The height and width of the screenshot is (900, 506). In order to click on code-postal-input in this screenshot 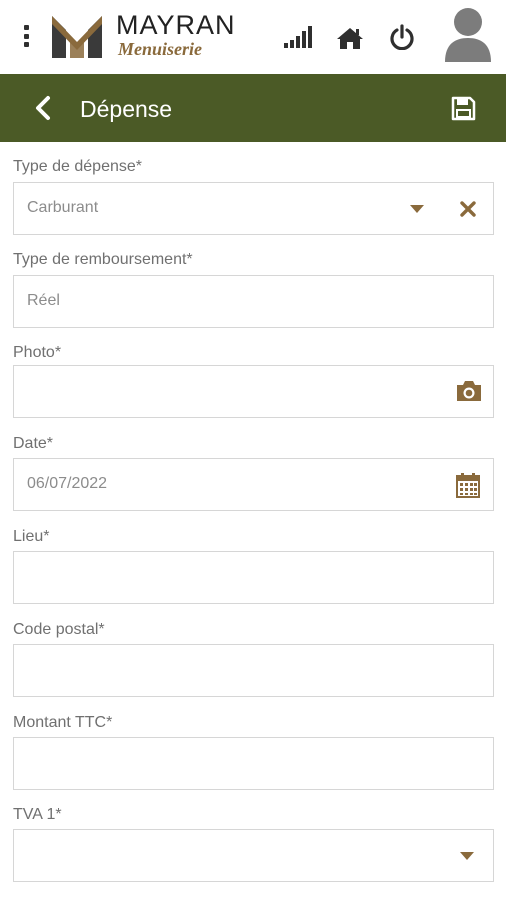, I will do `click(253, 670)`.